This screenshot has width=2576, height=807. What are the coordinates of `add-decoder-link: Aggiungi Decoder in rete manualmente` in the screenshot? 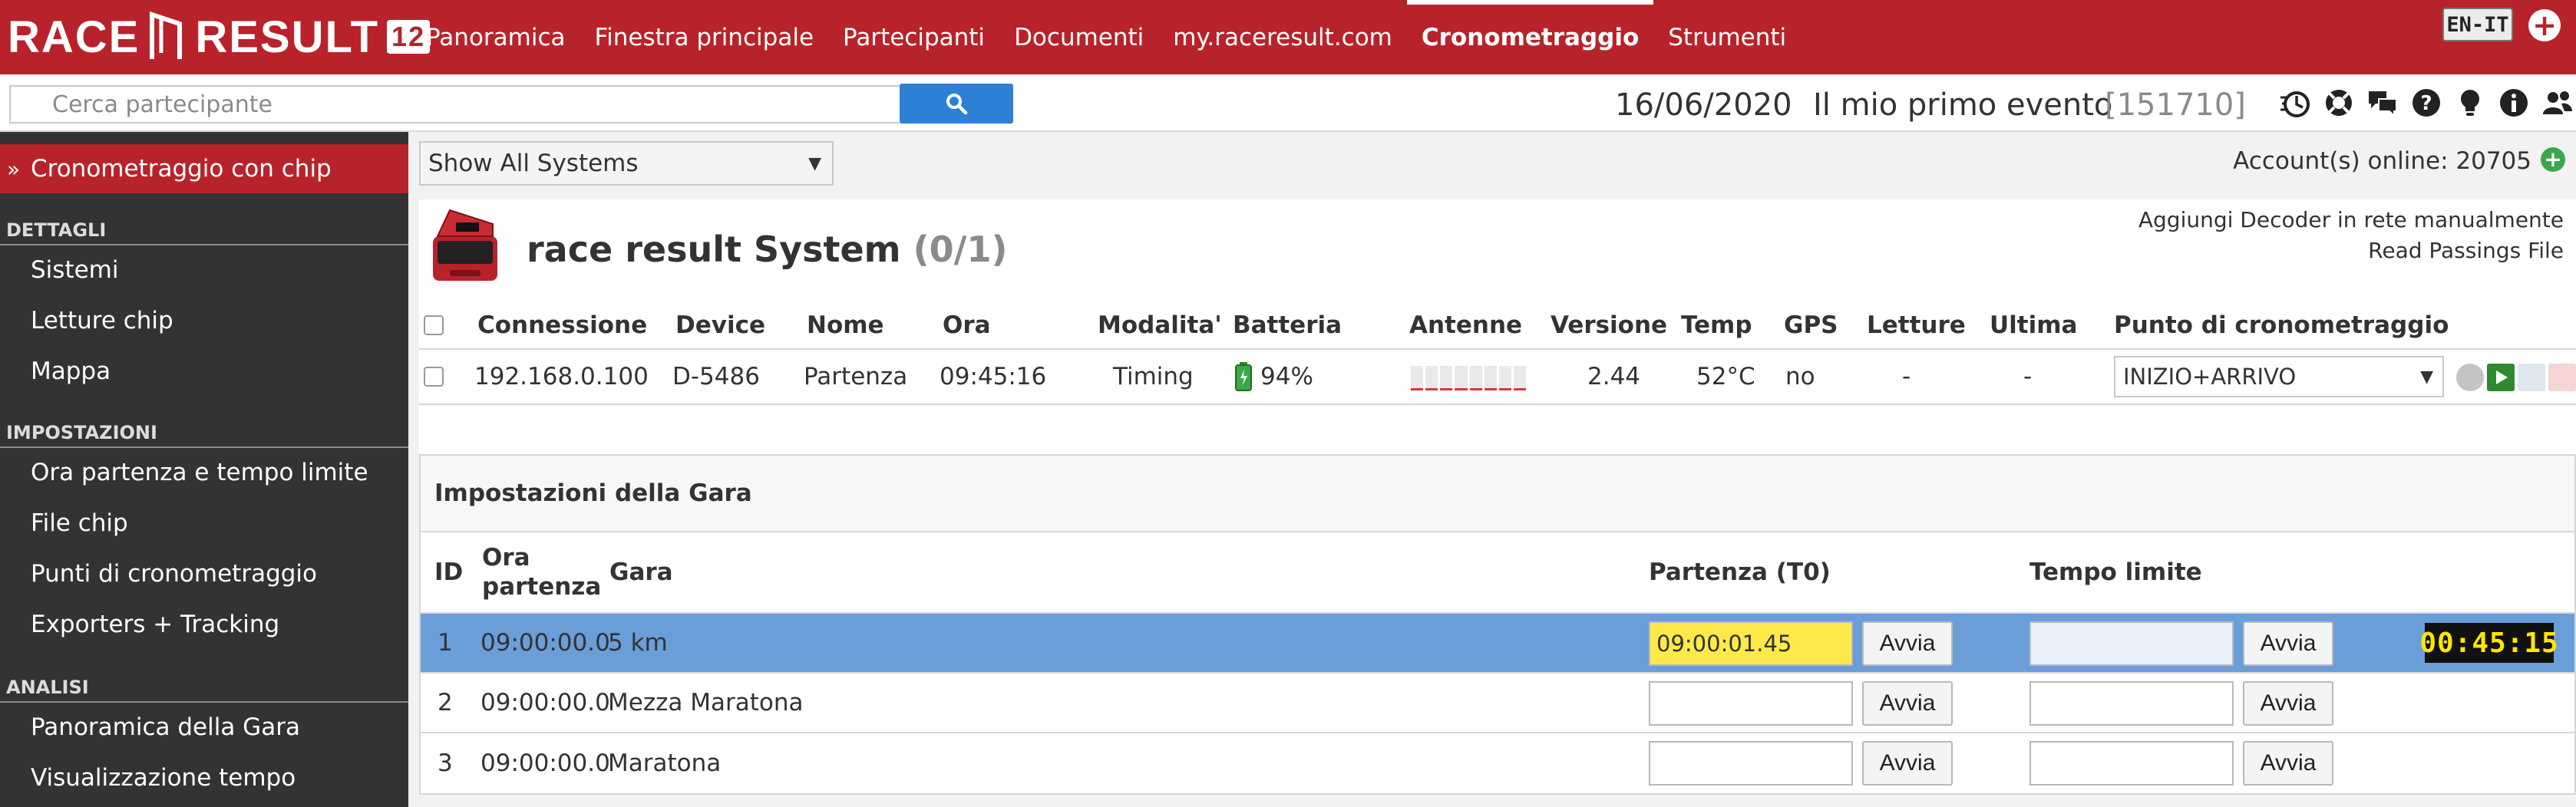 It's located at (2351, 219).